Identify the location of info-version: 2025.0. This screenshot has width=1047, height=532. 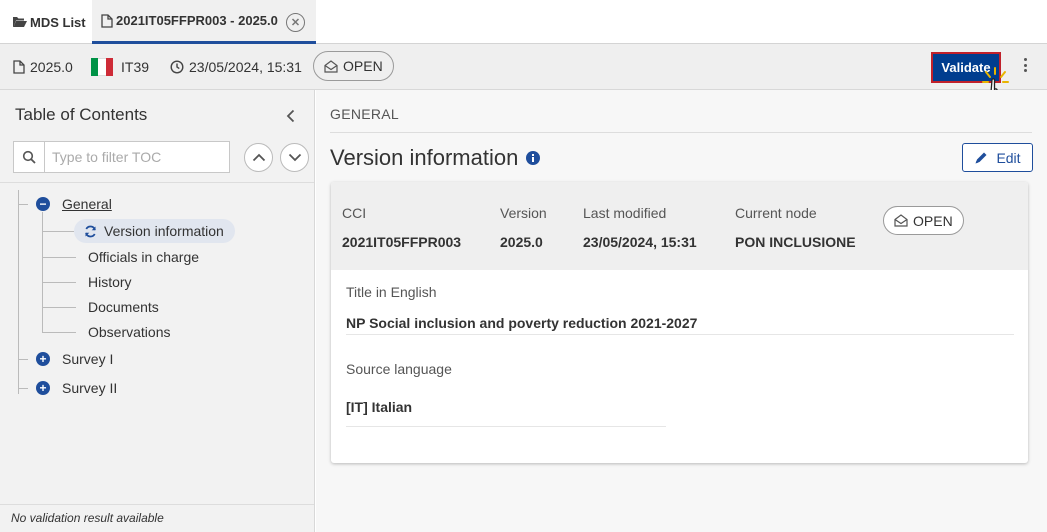
(43, 67).